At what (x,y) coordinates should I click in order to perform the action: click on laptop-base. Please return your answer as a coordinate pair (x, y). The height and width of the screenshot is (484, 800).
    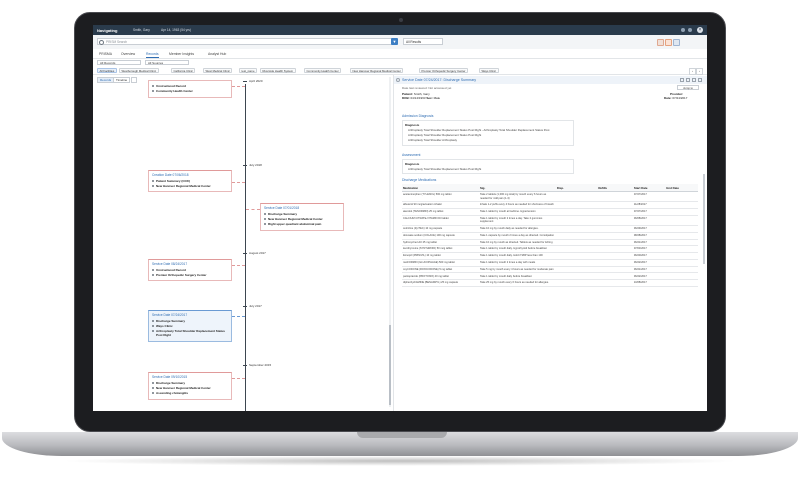
    Looking at the image, I should click on (400, 444).